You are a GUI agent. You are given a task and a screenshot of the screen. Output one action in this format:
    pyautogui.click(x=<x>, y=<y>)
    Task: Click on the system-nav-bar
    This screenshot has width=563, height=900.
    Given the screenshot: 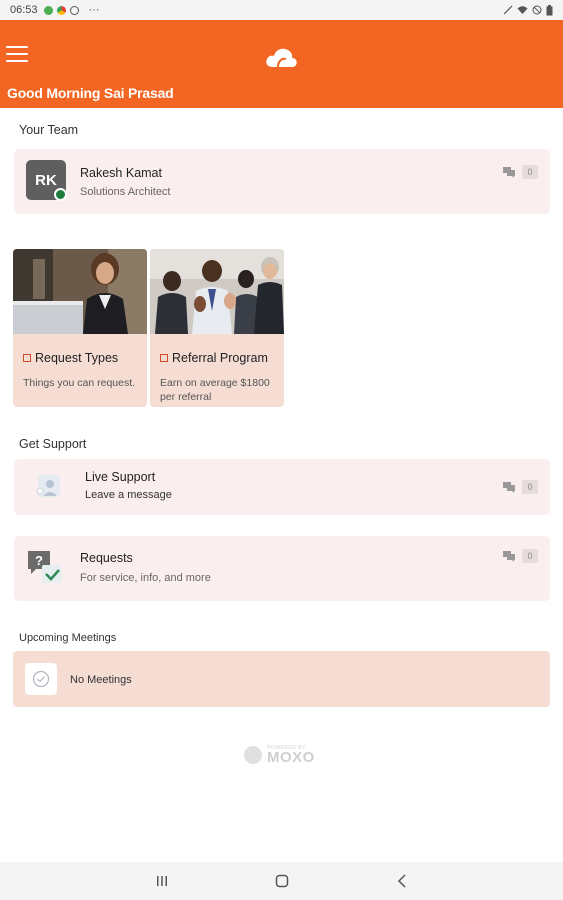 What is the action you would take?
    pyautogui.click(x=281, y=881)
    